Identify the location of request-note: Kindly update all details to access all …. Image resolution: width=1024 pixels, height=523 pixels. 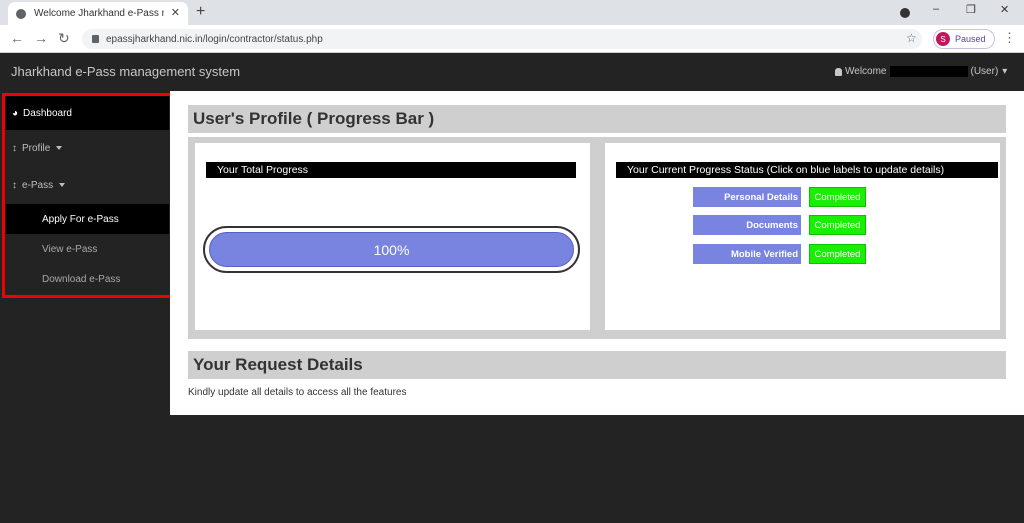
(297, 392).